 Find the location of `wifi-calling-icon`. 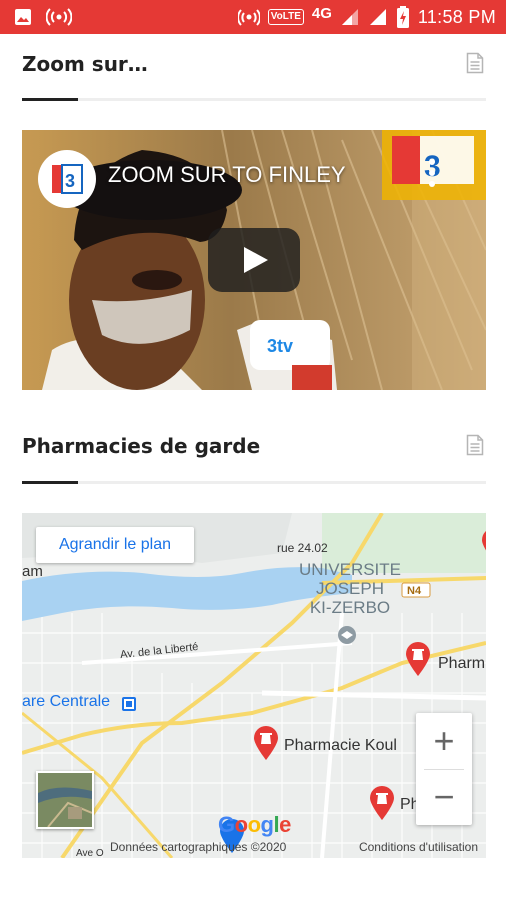

wifi-calling-icon is located at coordinates (248, 17).